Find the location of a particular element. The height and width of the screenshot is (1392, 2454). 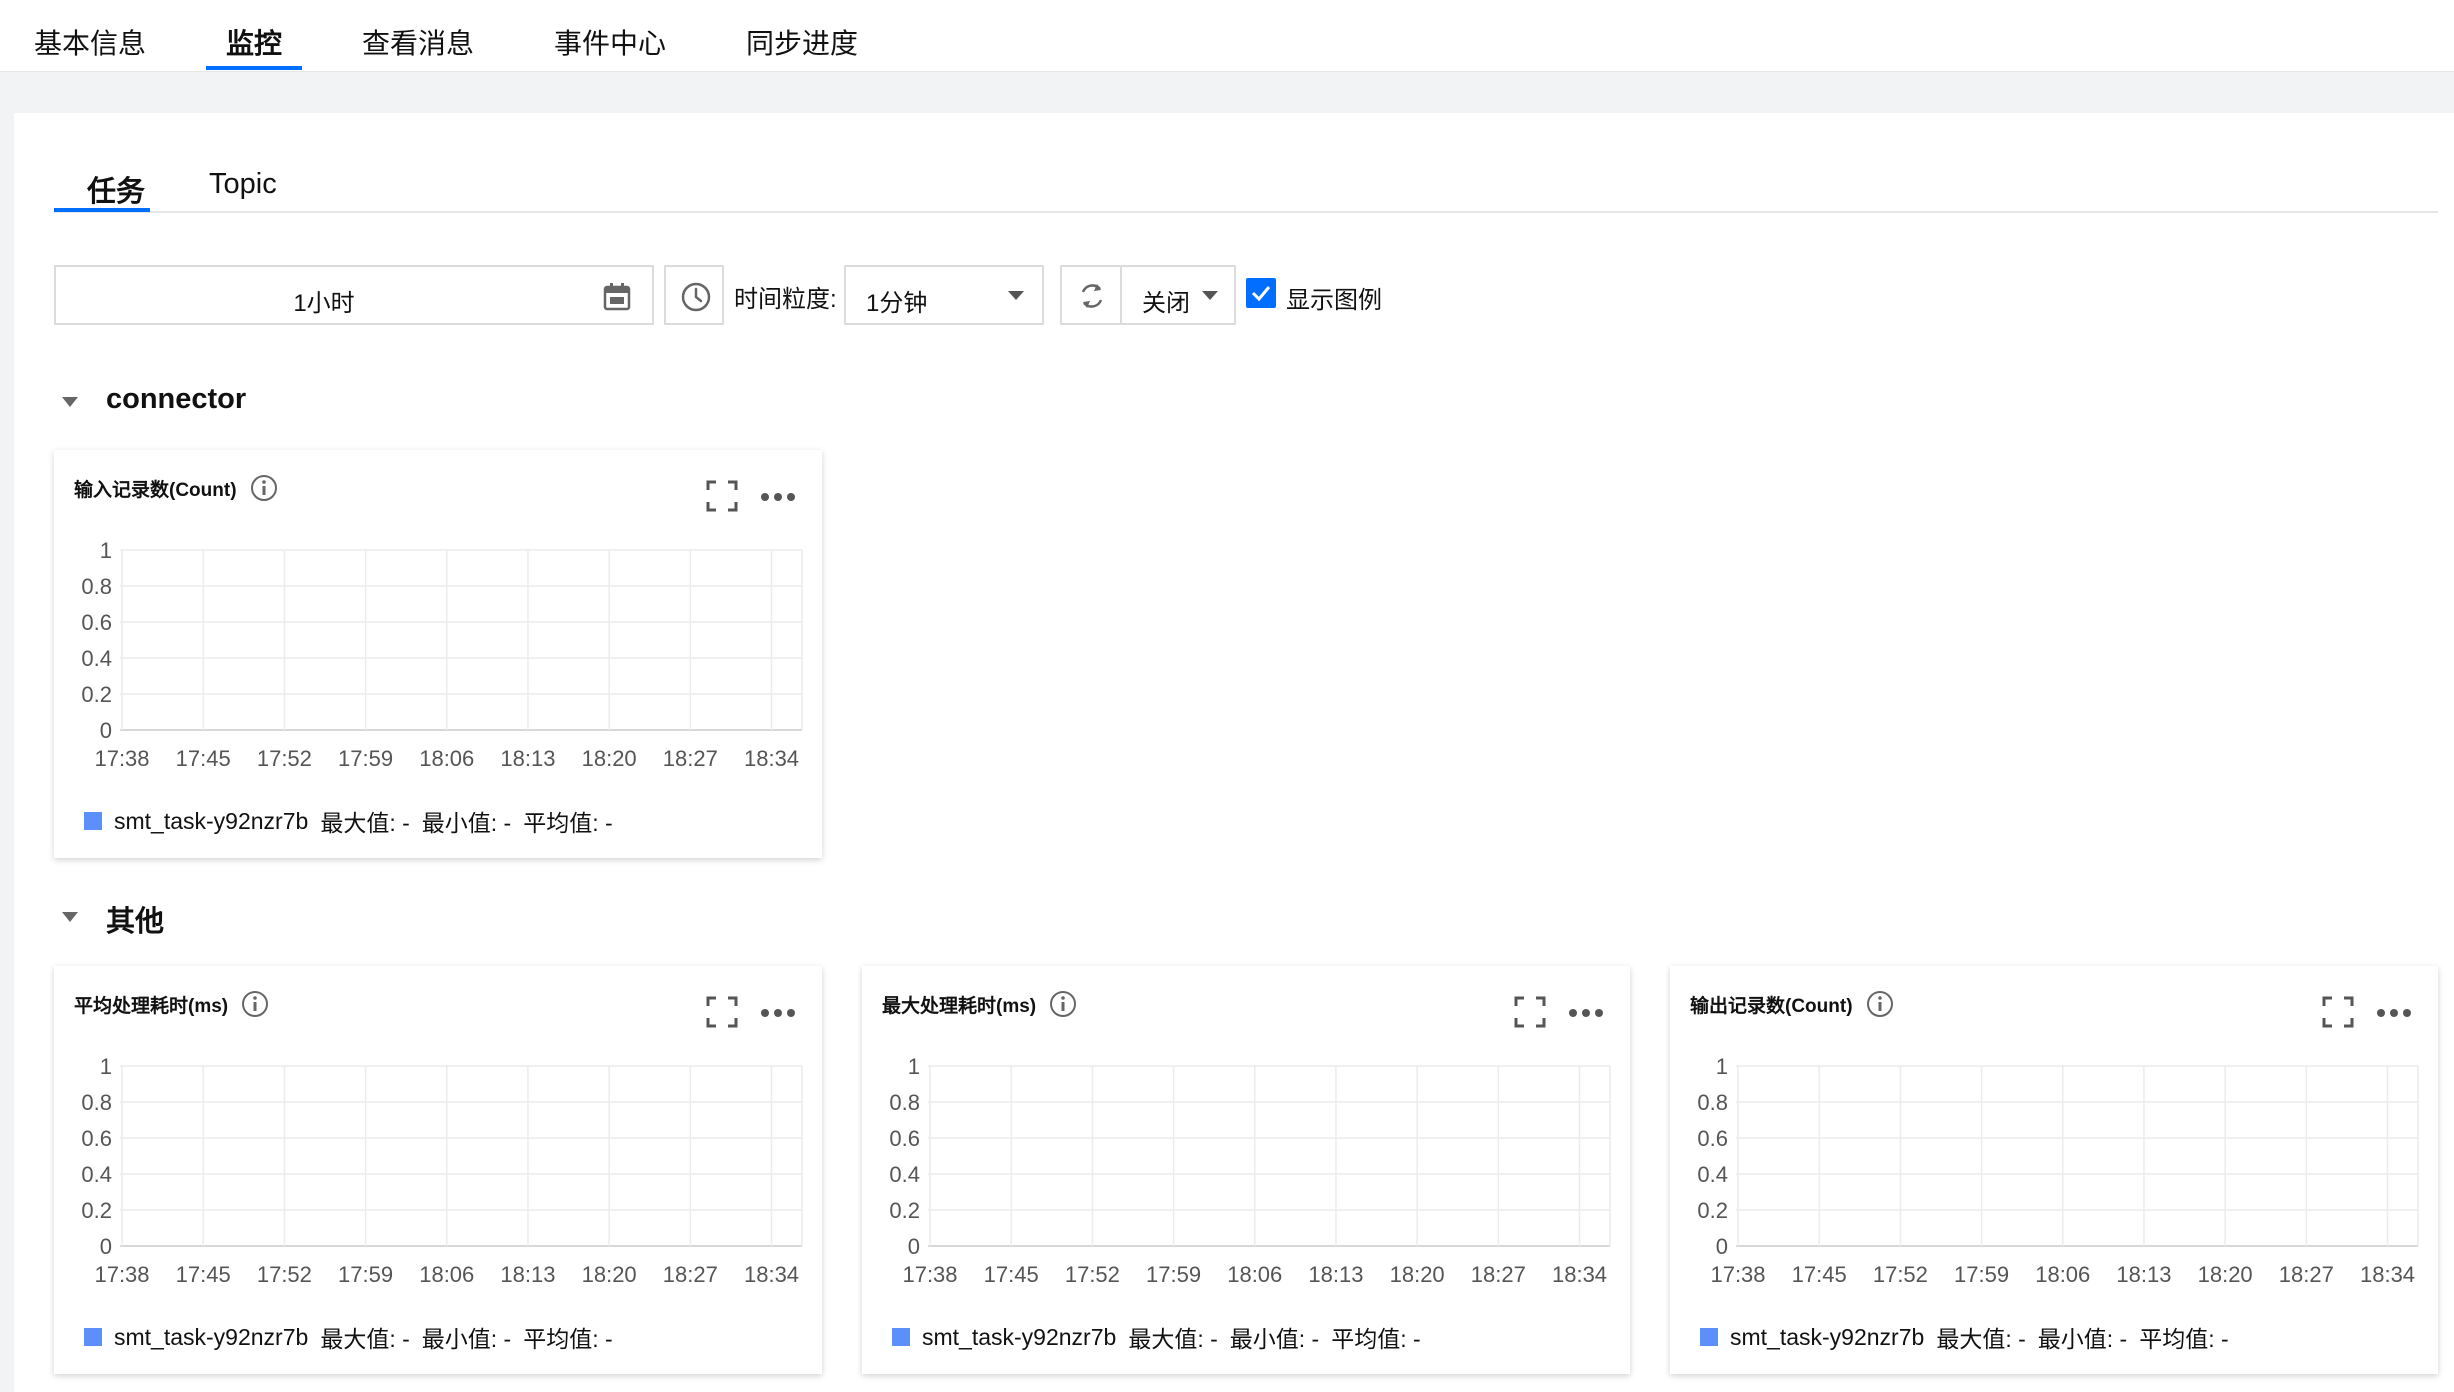

tab-monitor: 监控 is located at coordinates (254, 42).